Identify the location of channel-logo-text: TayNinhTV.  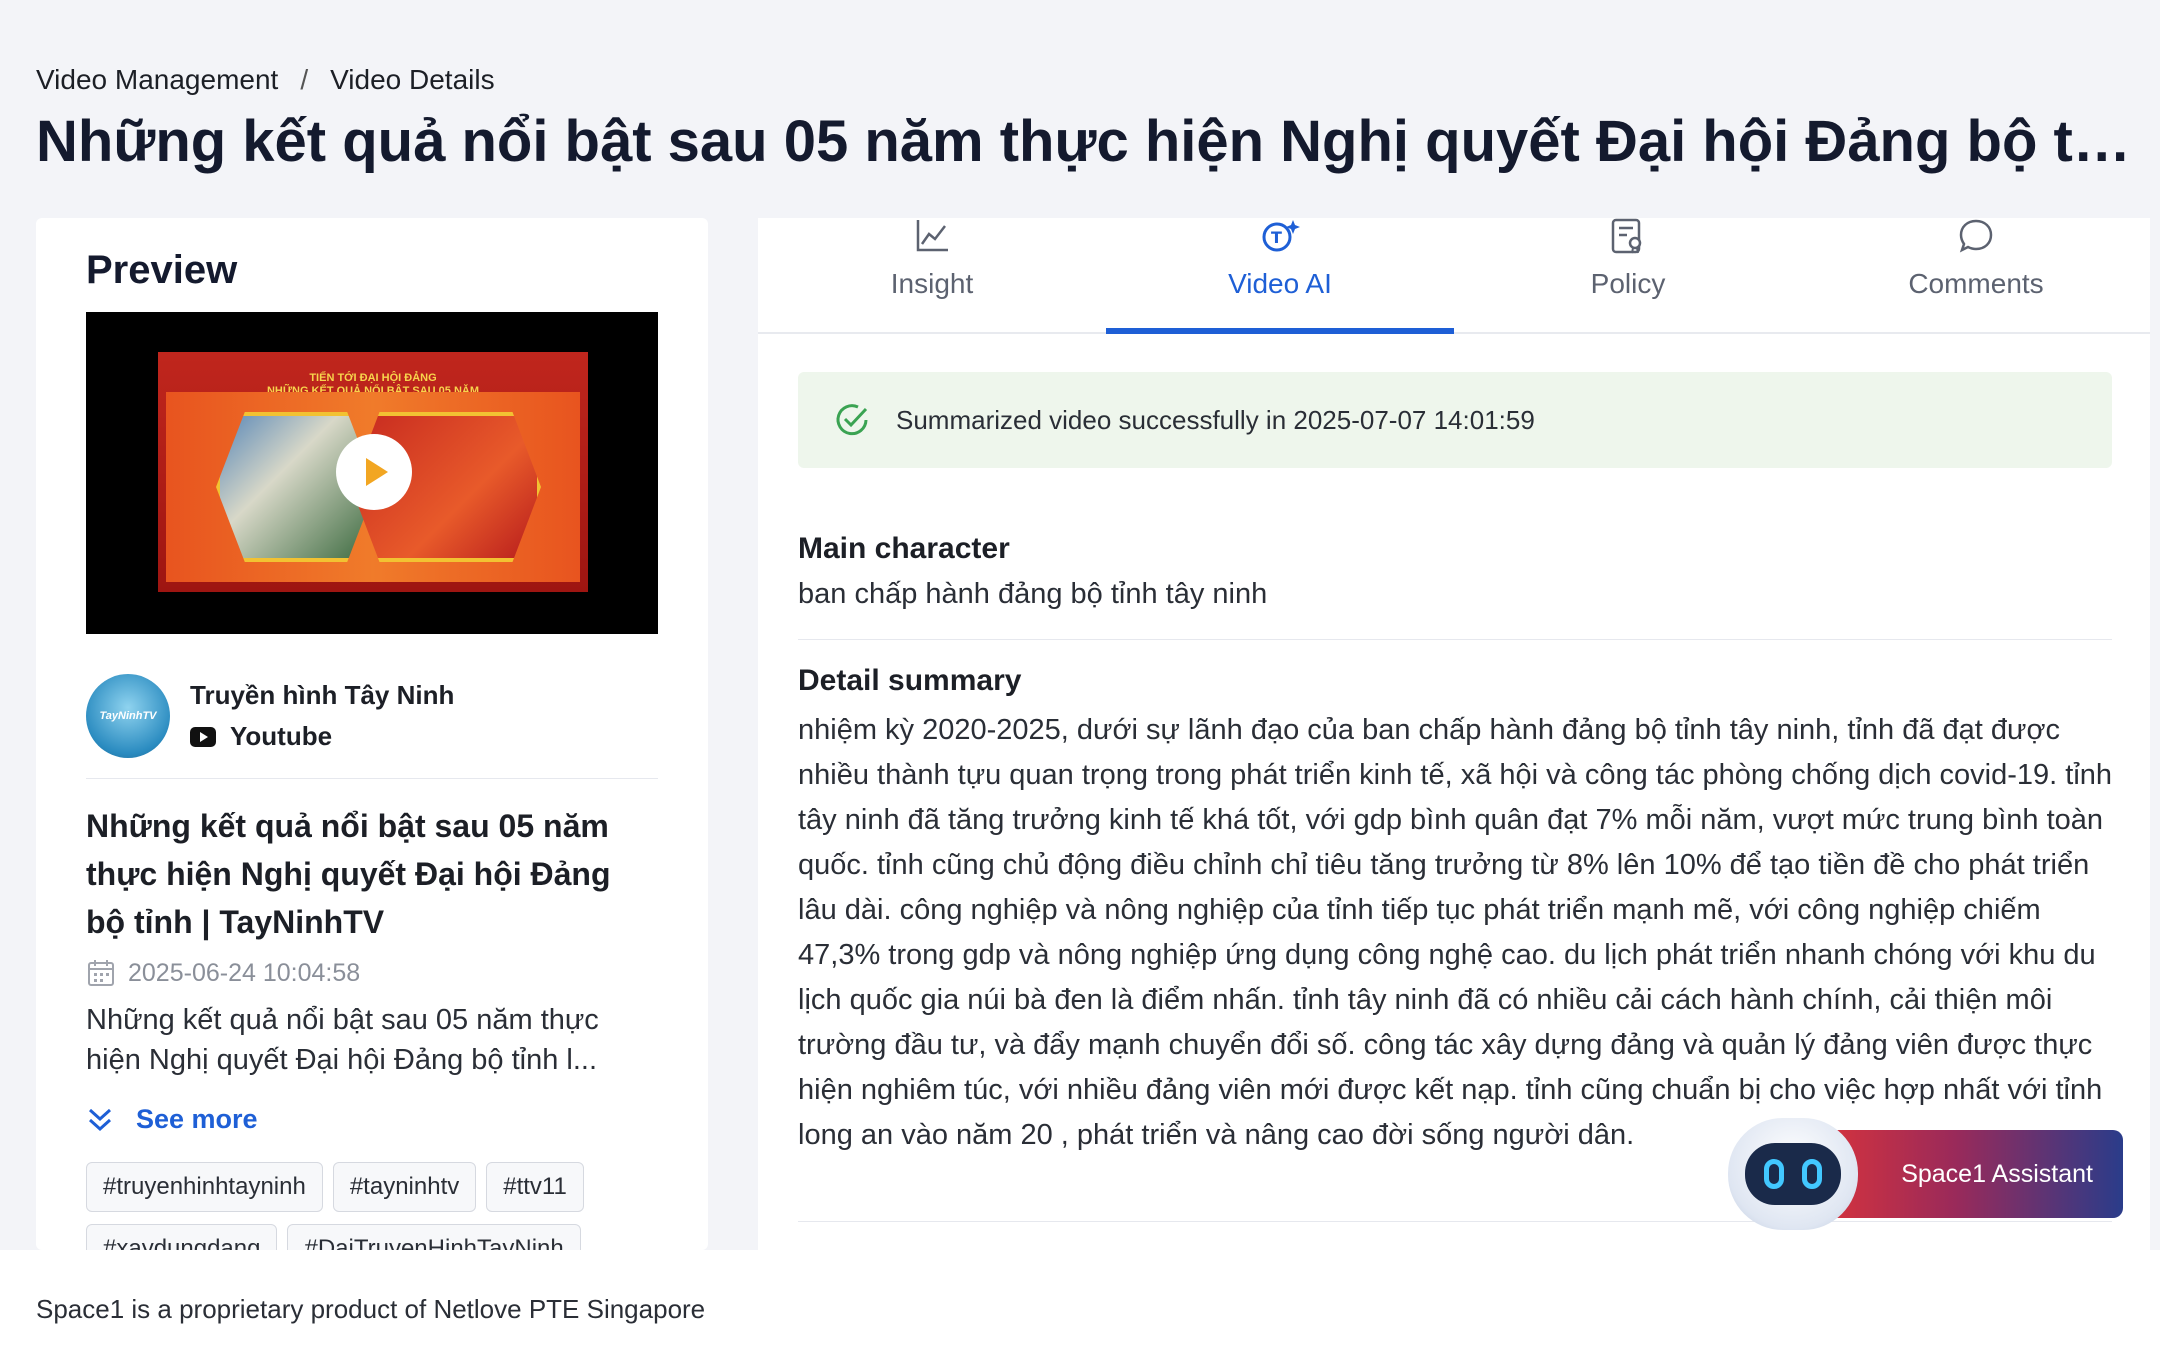
(128, 716).